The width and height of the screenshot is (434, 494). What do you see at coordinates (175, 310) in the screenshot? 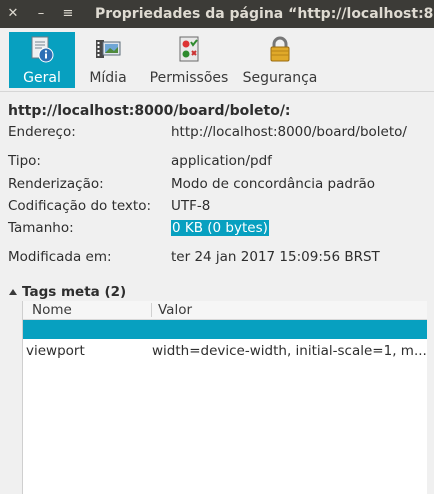
I see `column-header-value: Valor` at bounding box center [175, 310].